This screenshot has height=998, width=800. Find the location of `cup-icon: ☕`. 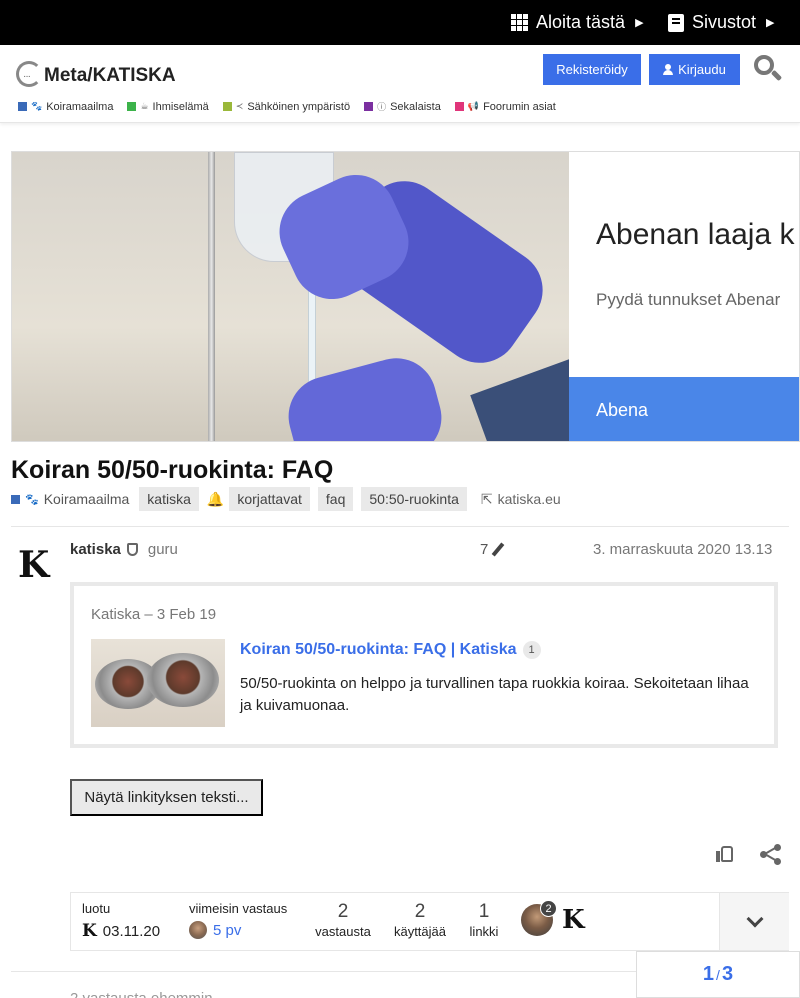

cup-icon: ☕ is located at coordinates (144, 106).